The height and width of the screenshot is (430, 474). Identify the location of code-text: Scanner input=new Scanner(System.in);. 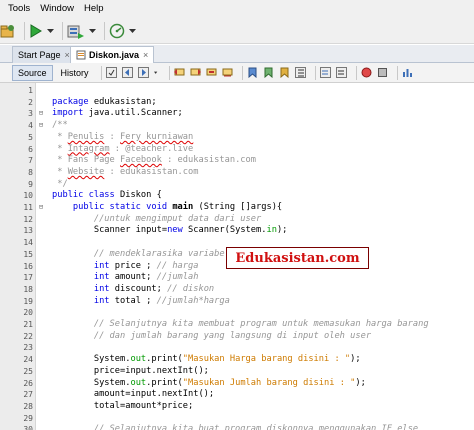
(170, 230).